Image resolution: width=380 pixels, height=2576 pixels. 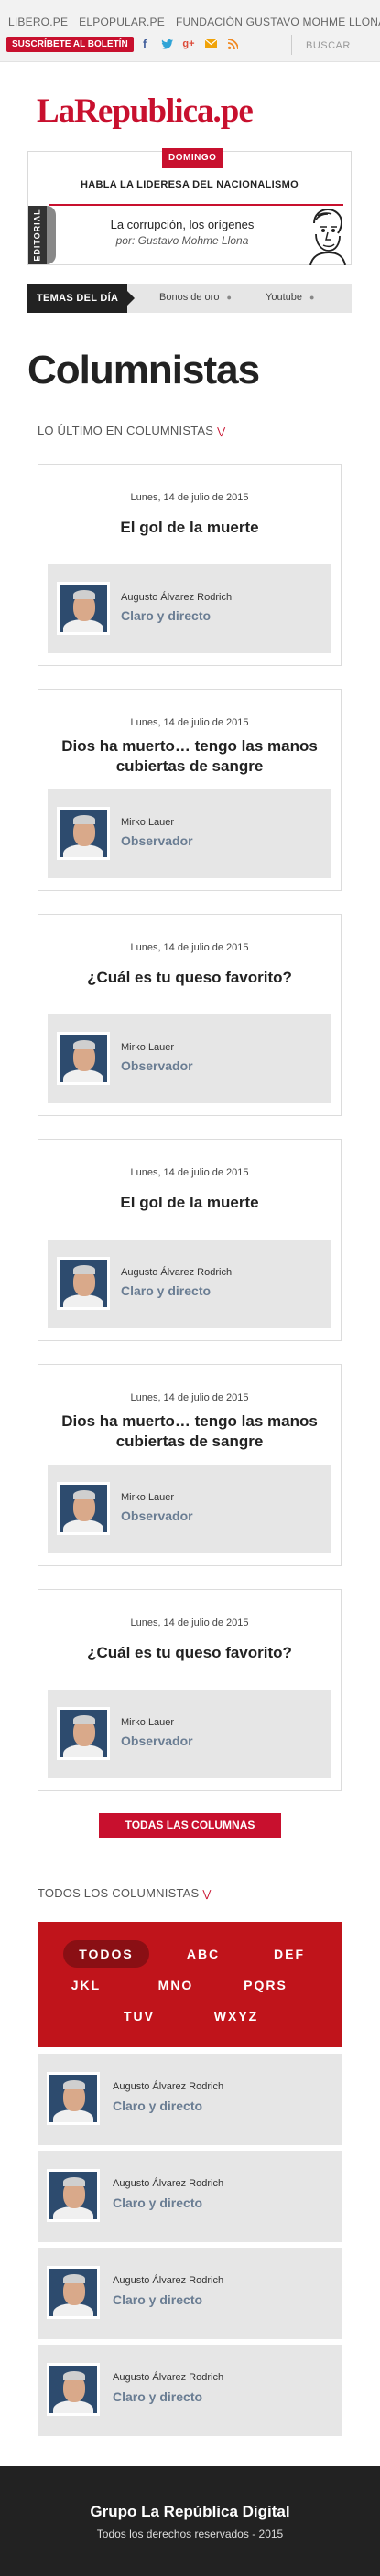 What do you see at coordinates (289, 1954) in the screenshot?
I see `filter-def: DEF` at bounding box center [289, 1954].